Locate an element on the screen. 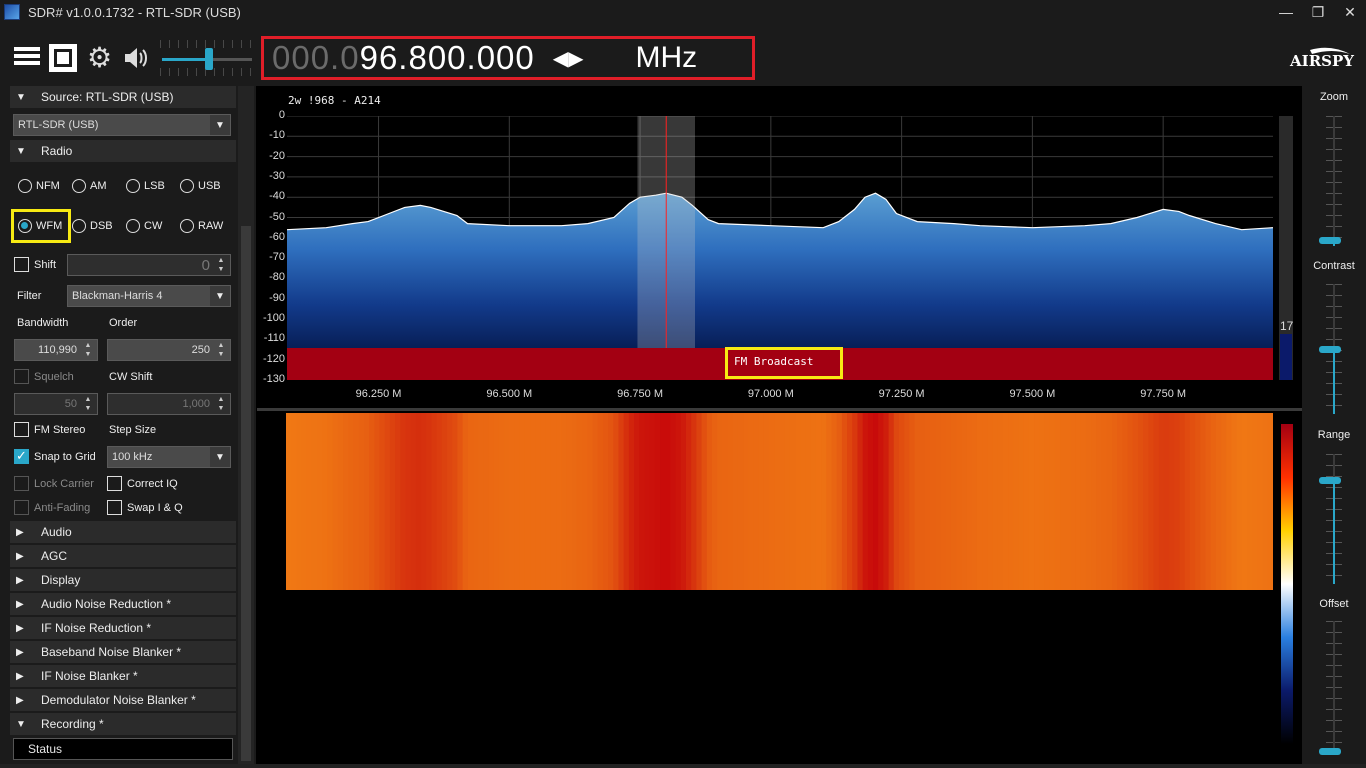  menu-icon is located at coordinates (28, 58).